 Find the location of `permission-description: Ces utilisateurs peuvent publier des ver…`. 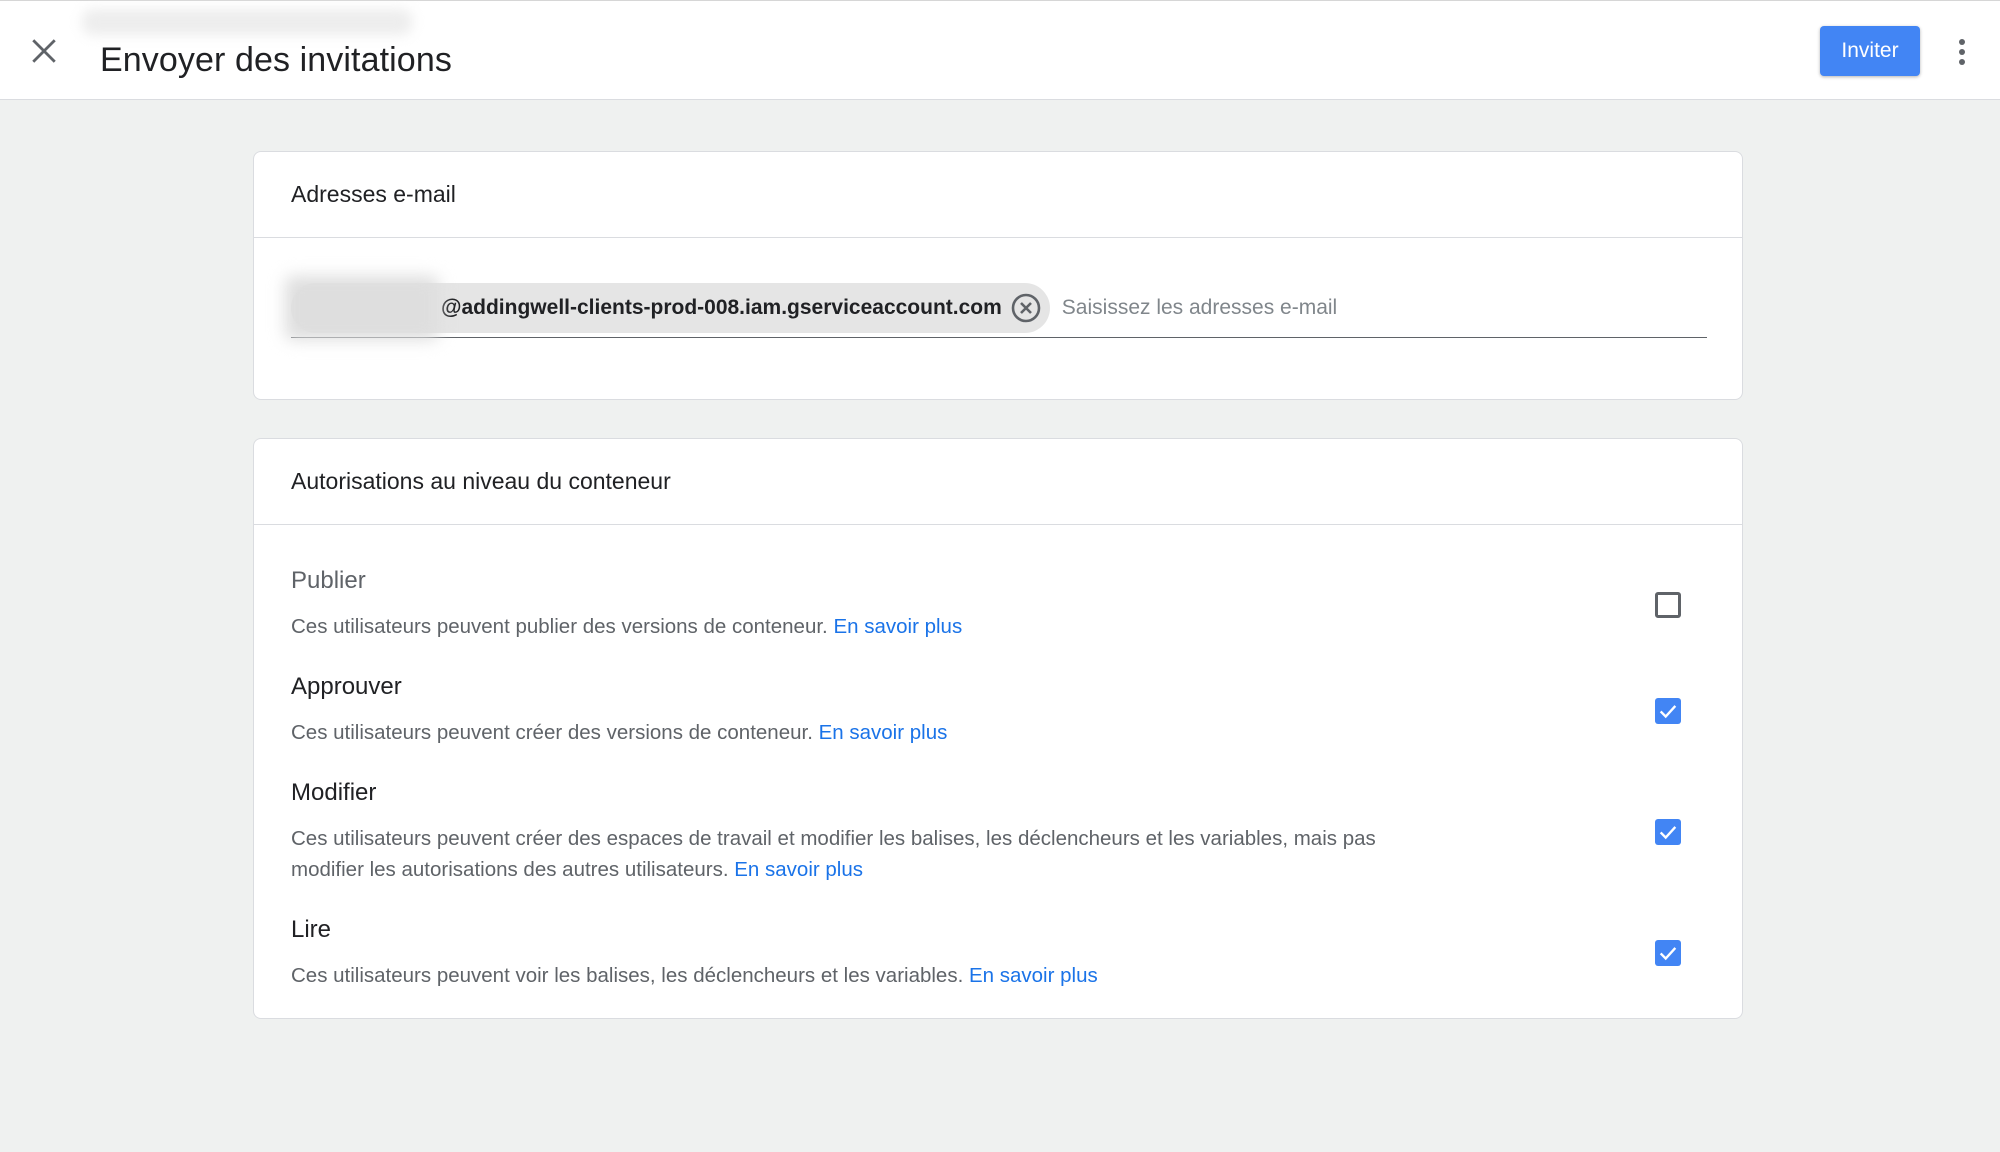

permission-description: Ces utilisateurs peuvent publier des ver… is located at coordinates (627, 626).